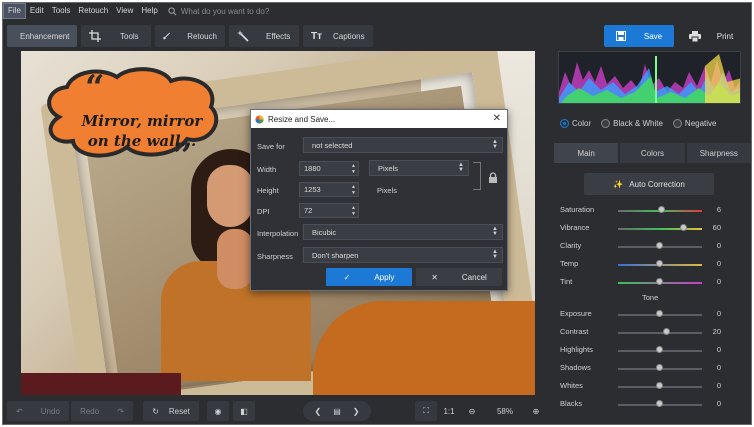 The image size is (754, 427). What do you see at coordinates (652, 405) in the screenshot?
I see `slider-blacks: Blacks 0` at bounding box center [652, 405].